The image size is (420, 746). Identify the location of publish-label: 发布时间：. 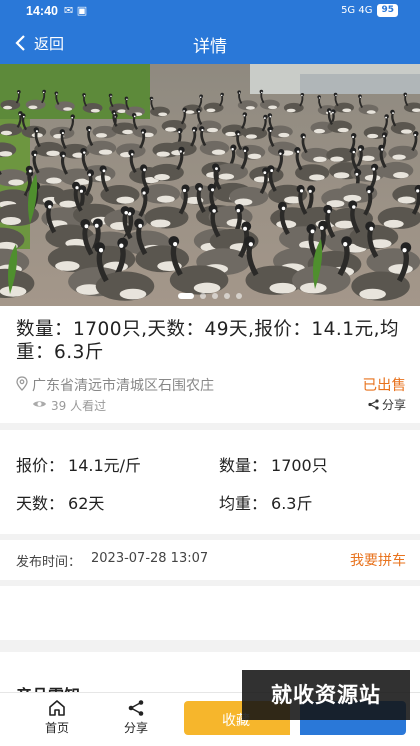
(49, 562).